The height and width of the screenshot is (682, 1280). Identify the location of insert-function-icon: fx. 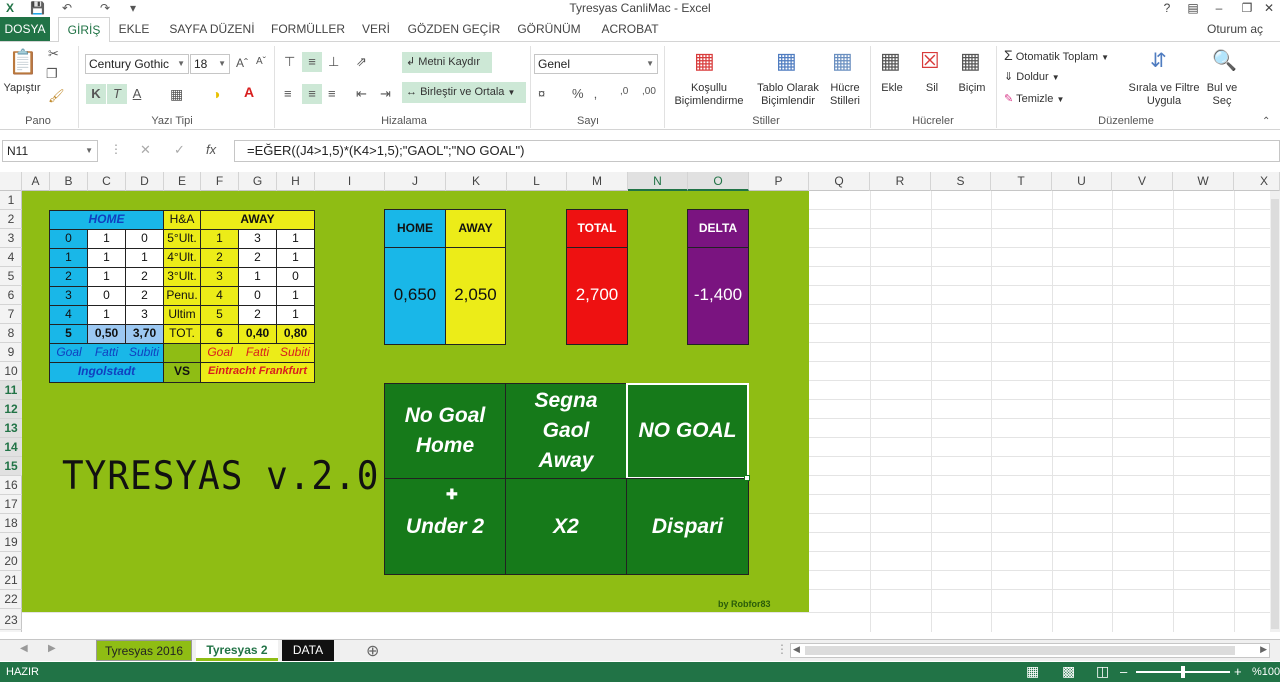
(211, 149).